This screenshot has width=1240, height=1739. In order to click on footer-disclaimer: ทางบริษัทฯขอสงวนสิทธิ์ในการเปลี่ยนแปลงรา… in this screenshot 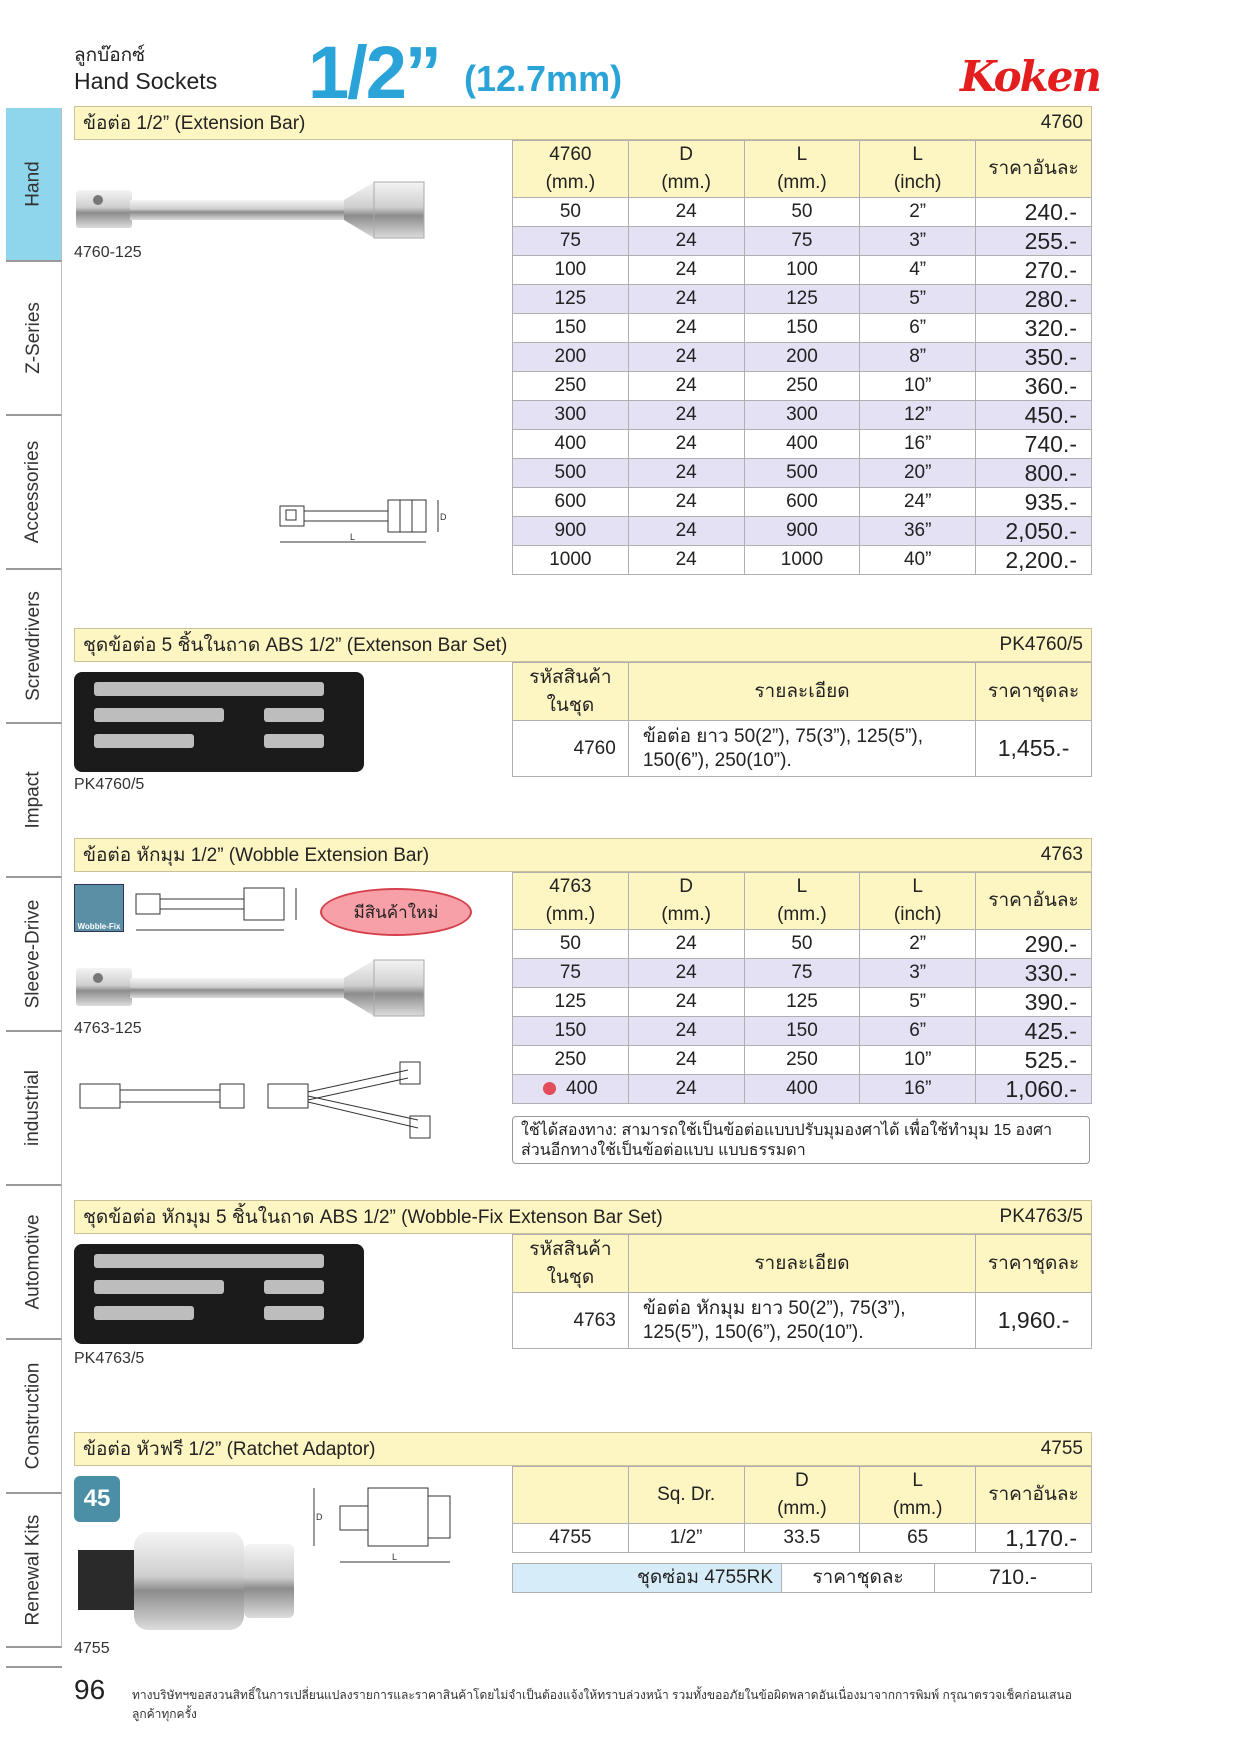, I will do `click(602, 1704)`.